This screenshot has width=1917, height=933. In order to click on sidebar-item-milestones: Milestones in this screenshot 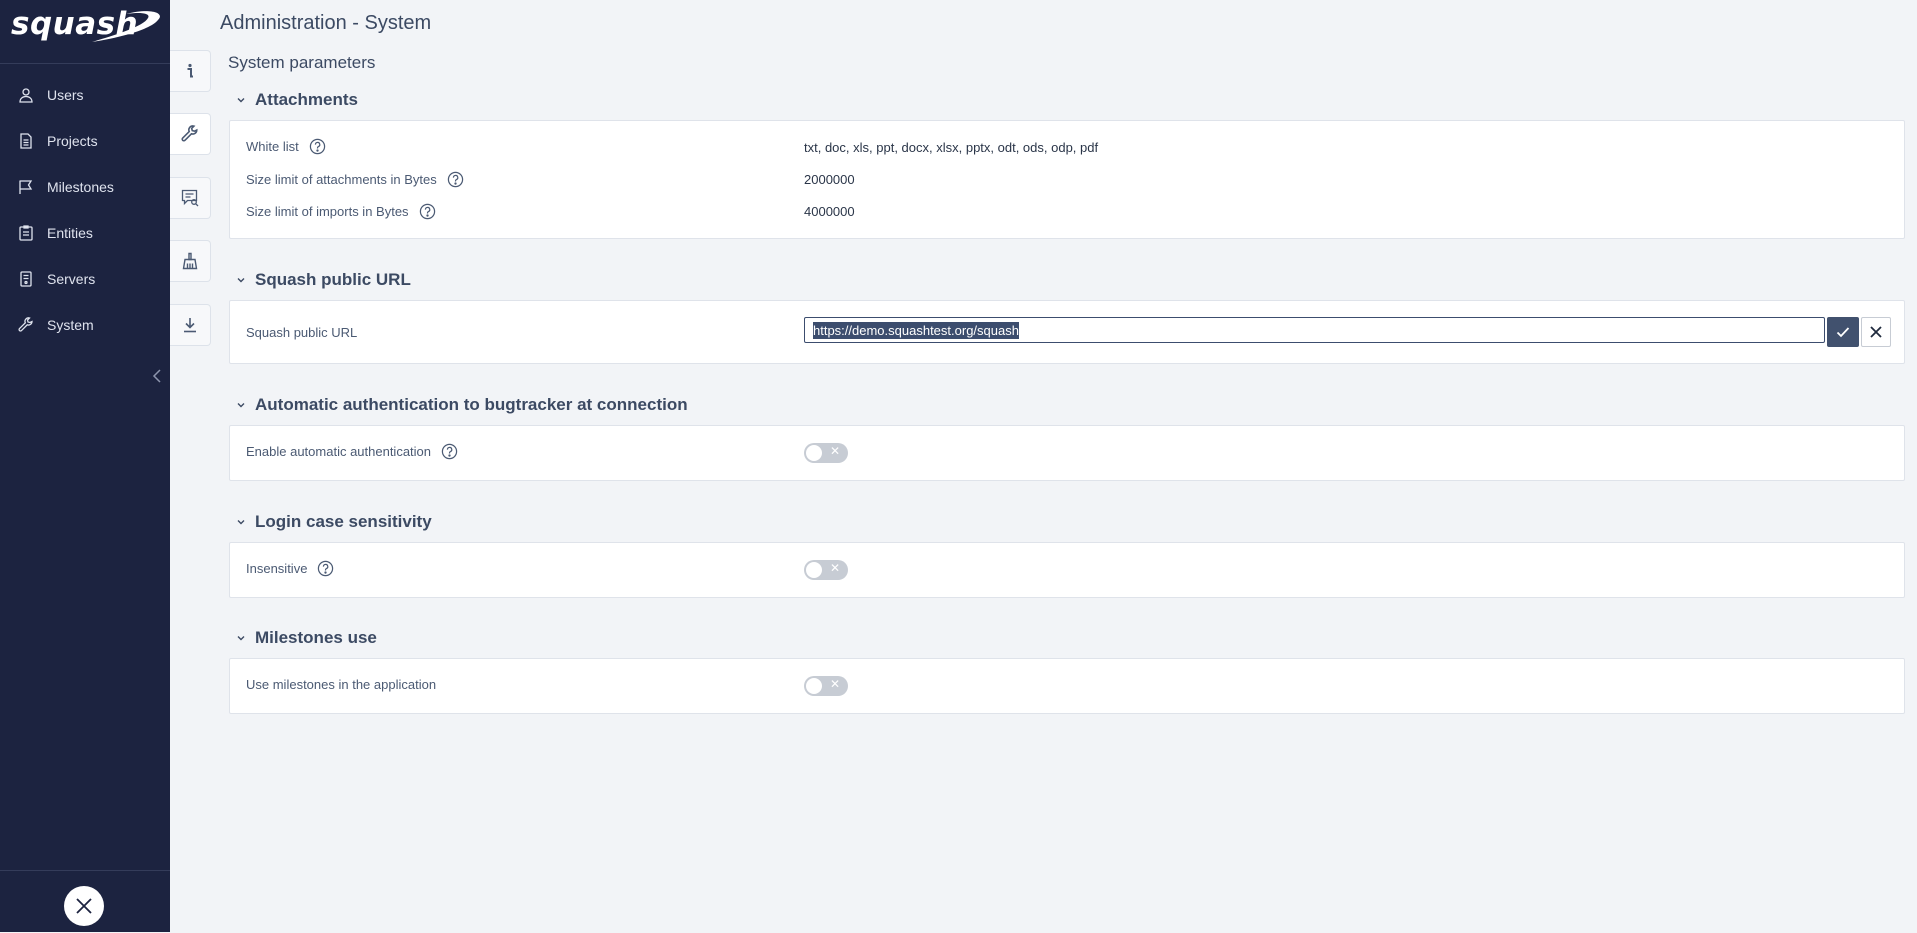, I will do `click(85, 187)`.